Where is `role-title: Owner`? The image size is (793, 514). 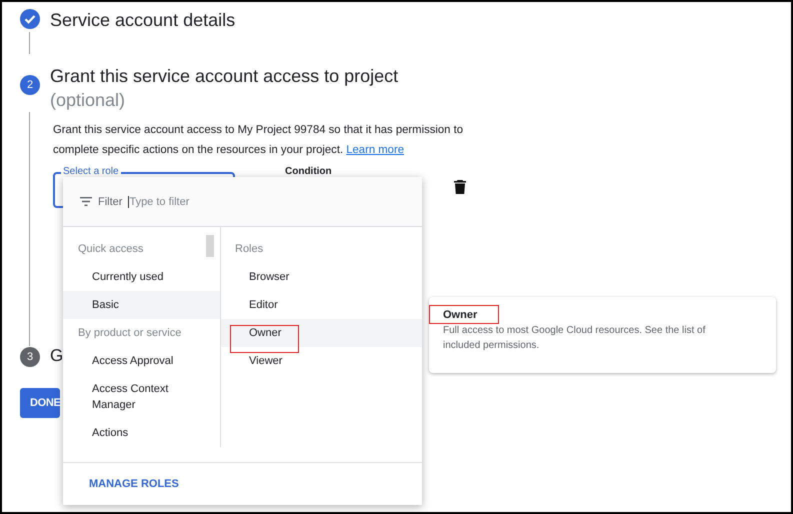
role-title: Owner is located at coordinates (460, 315).